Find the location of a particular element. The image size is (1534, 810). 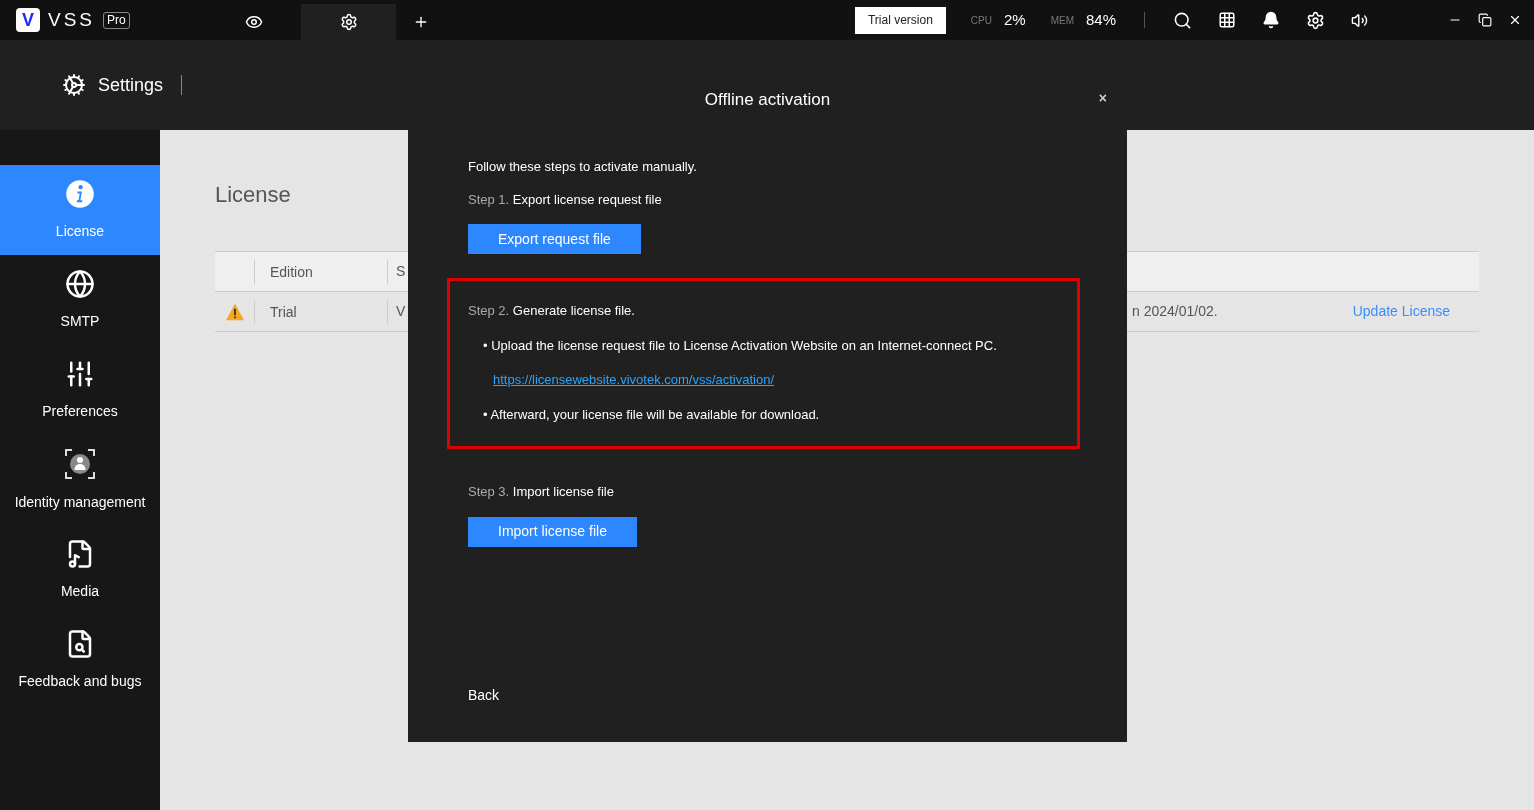

tab is located at coordinates (348, 22).